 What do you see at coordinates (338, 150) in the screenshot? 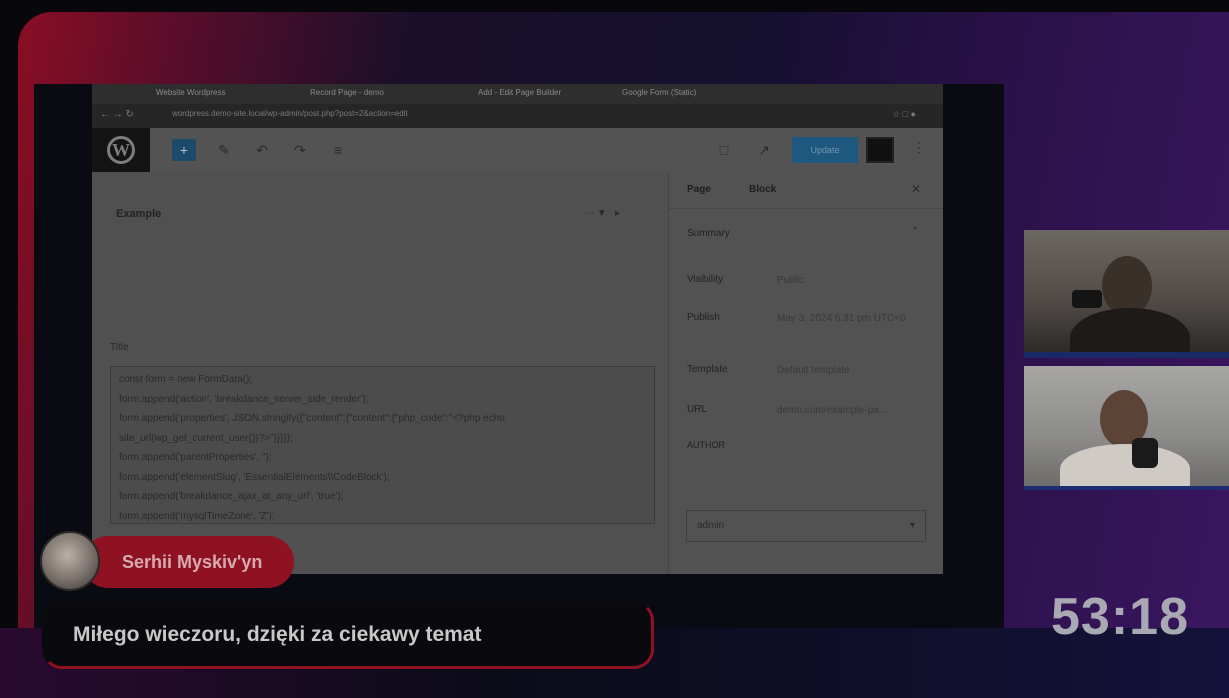
I see `list-view-icon: ≡` at bounding box center [338, 150].